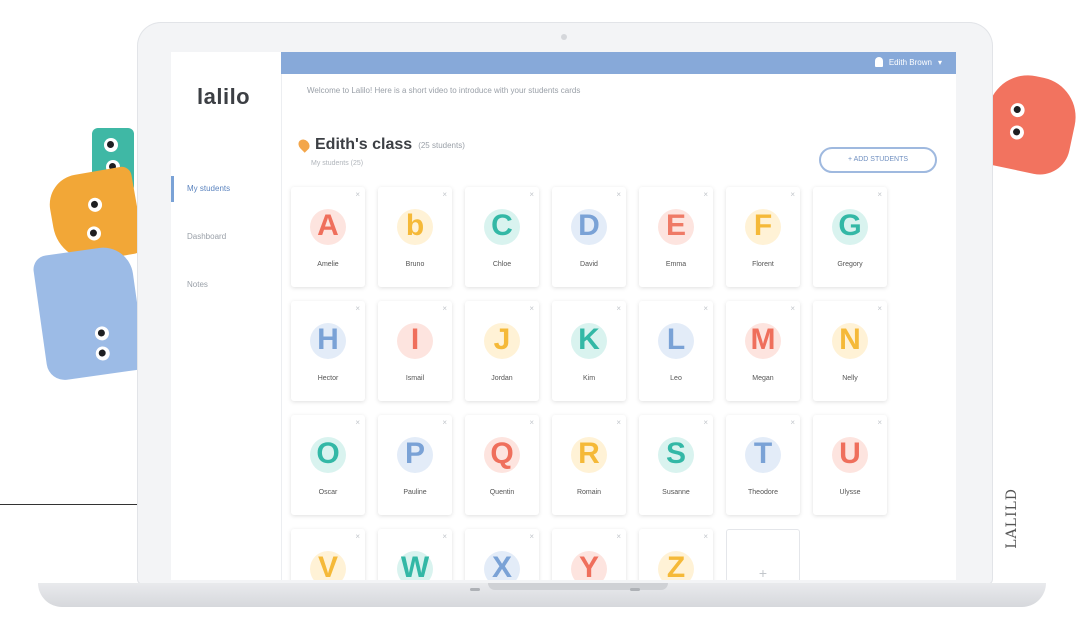 The image size is (1084, 617). Describe the element at coordinates (908, 62) in the screenshot. I see `user-menu: Edith Brown ▾` at that location.